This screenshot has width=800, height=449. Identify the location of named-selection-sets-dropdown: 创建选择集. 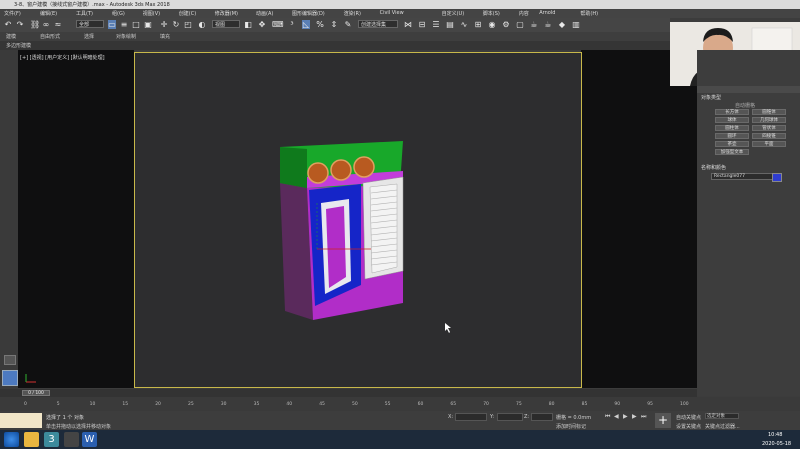
(378, 24).